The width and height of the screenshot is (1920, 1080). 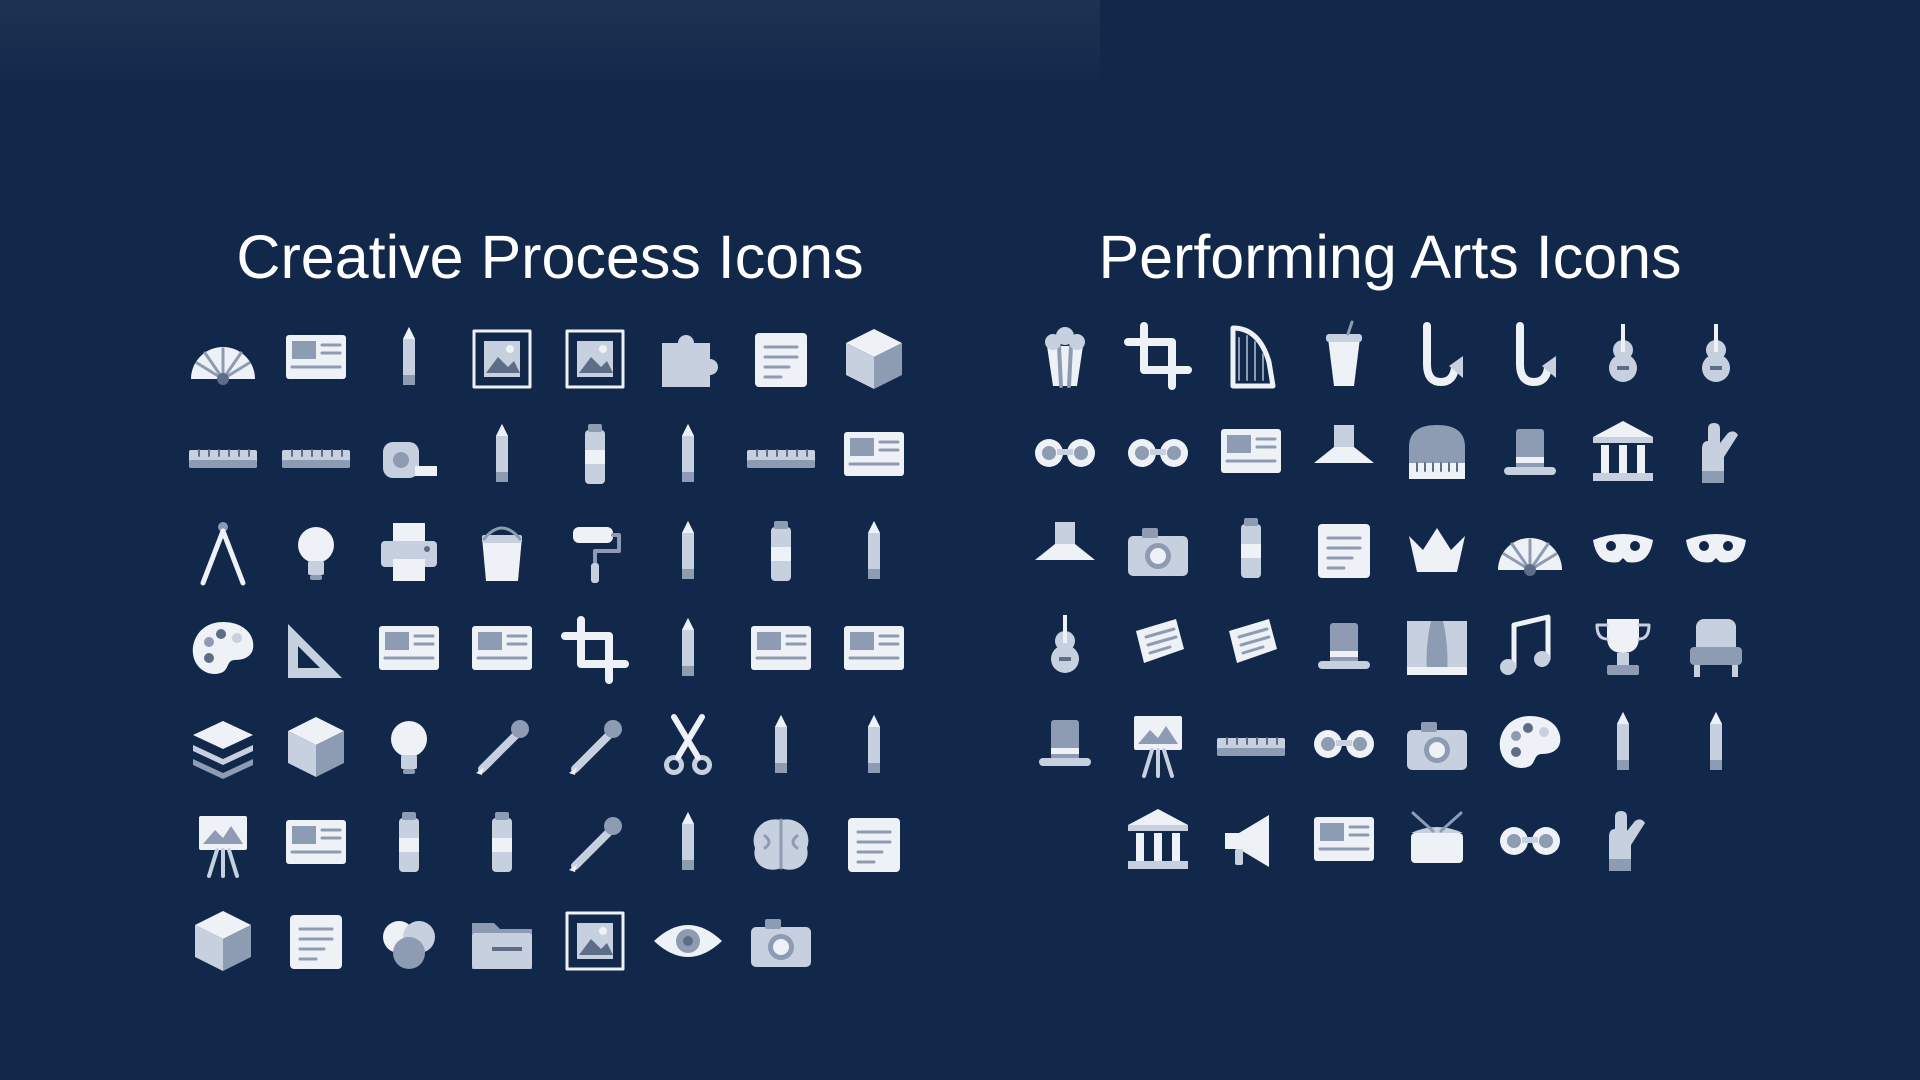 What do you see at coordinates (1529, 452) in the screenshot?
I see `magic-hat-icon` at bounding box center [1529, 452].